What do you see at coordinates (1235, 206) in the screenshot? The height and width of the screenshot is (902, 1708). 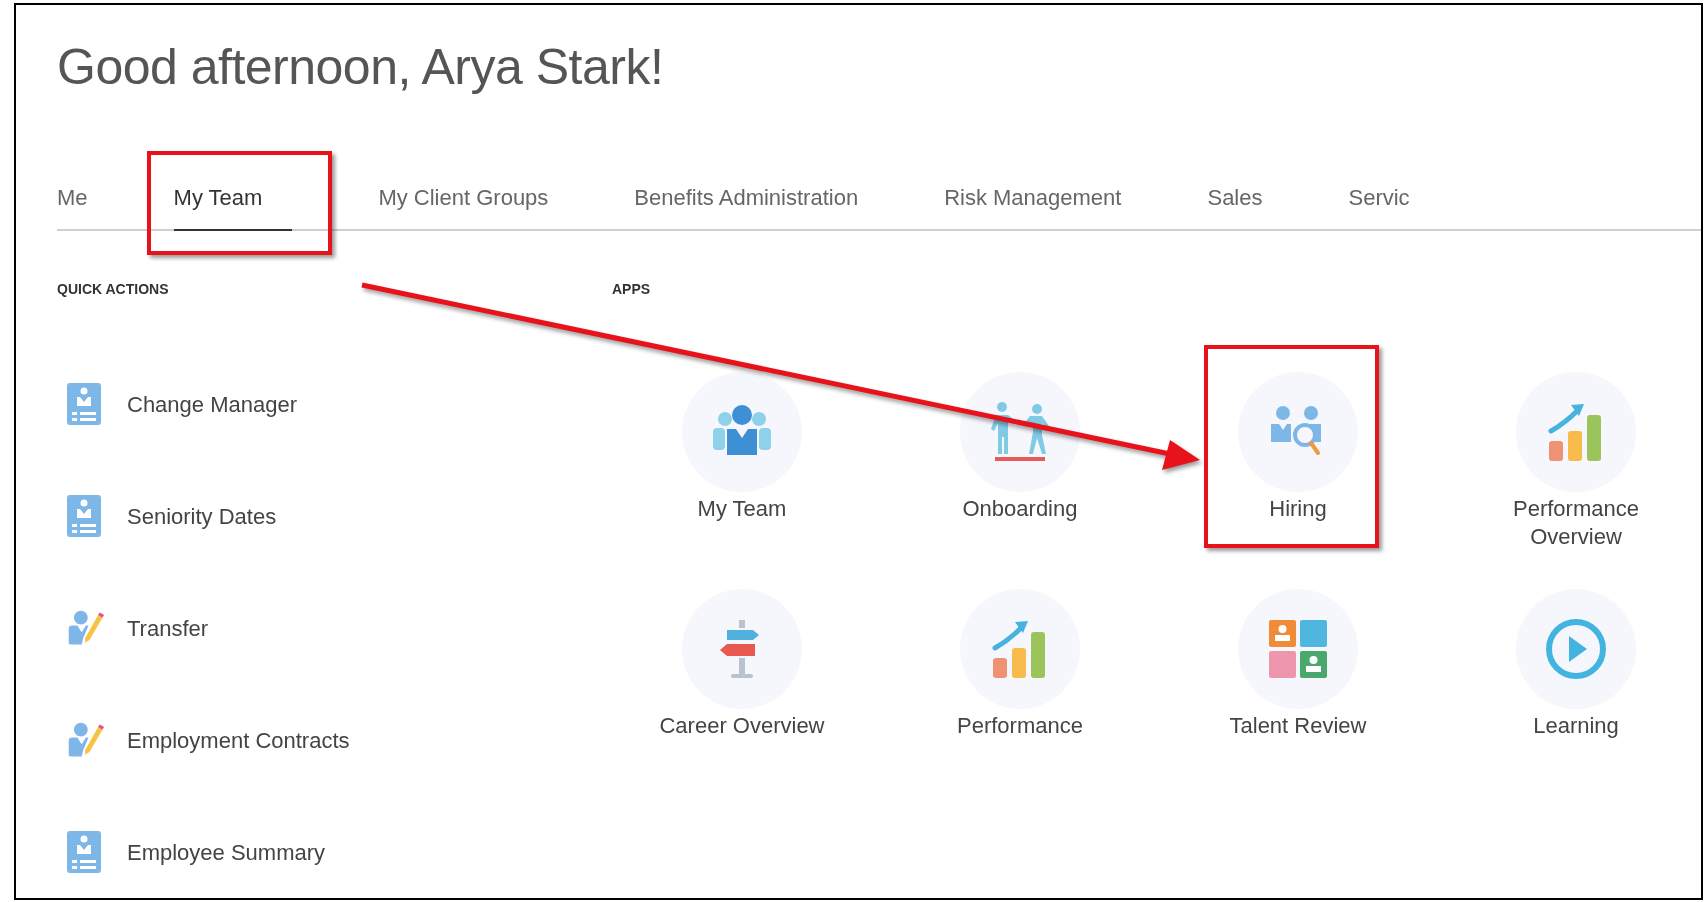 I see `tab: Sales` at bounding box center [1235, 206].